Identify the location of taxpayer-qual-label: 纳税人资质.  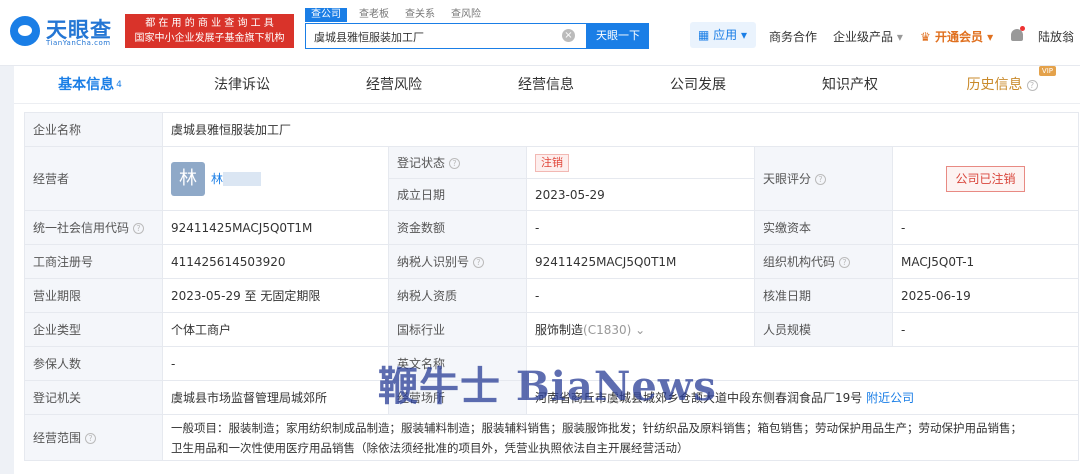
(457, 295).